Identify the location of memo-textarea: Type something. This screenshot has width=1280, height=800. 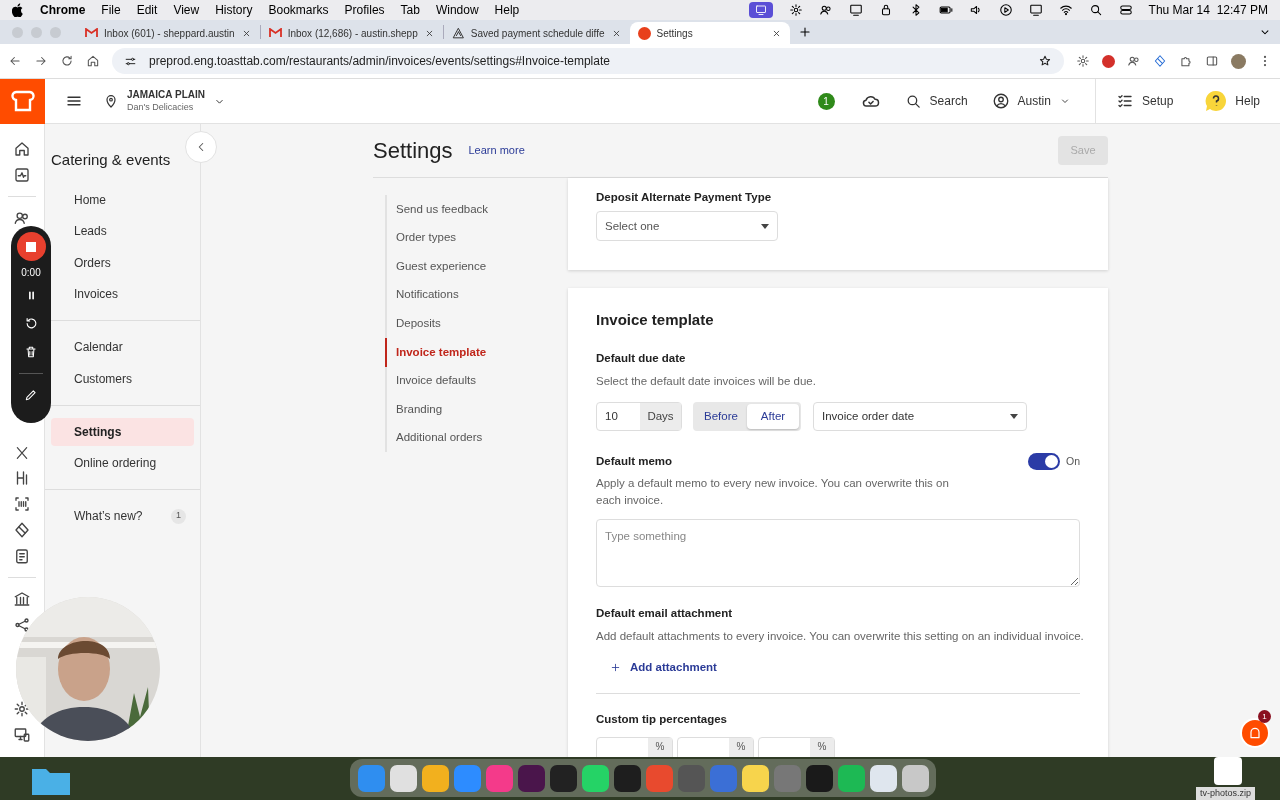
(838, 552).